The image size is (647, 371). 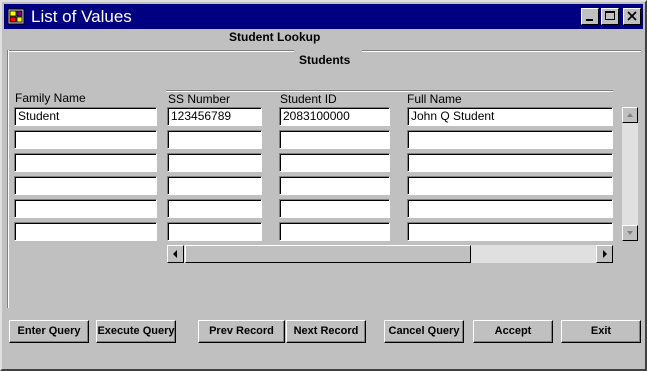 I want to click on student-id-field: 2083100000, so click(x=334, y=116).